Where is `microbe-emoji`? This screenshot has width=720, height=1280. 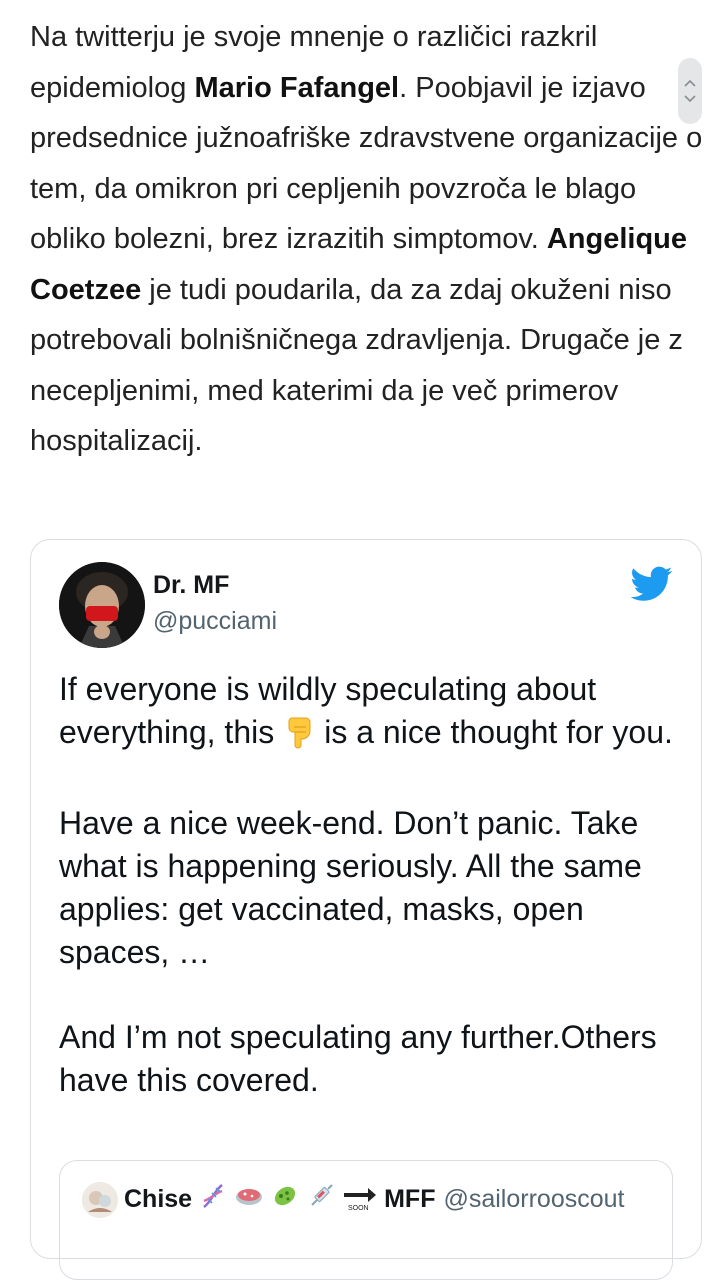 microbe-emoji is located at coordinates (285, 1199).